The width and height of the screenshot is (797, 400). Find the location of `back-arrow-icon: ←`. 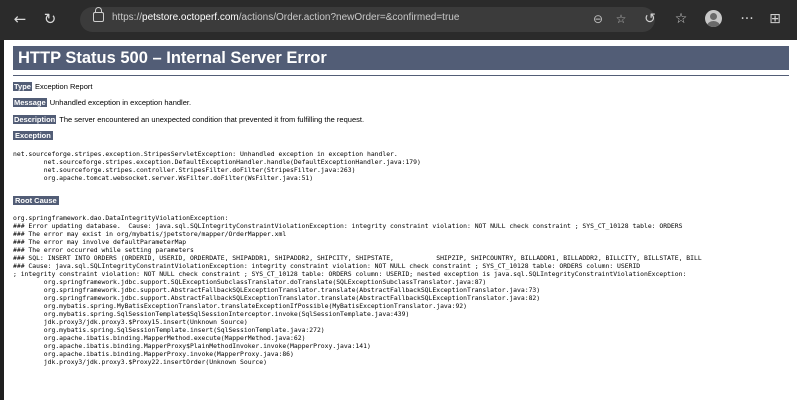

back-arrow-icon: ← is located at coordinates (20, 19).